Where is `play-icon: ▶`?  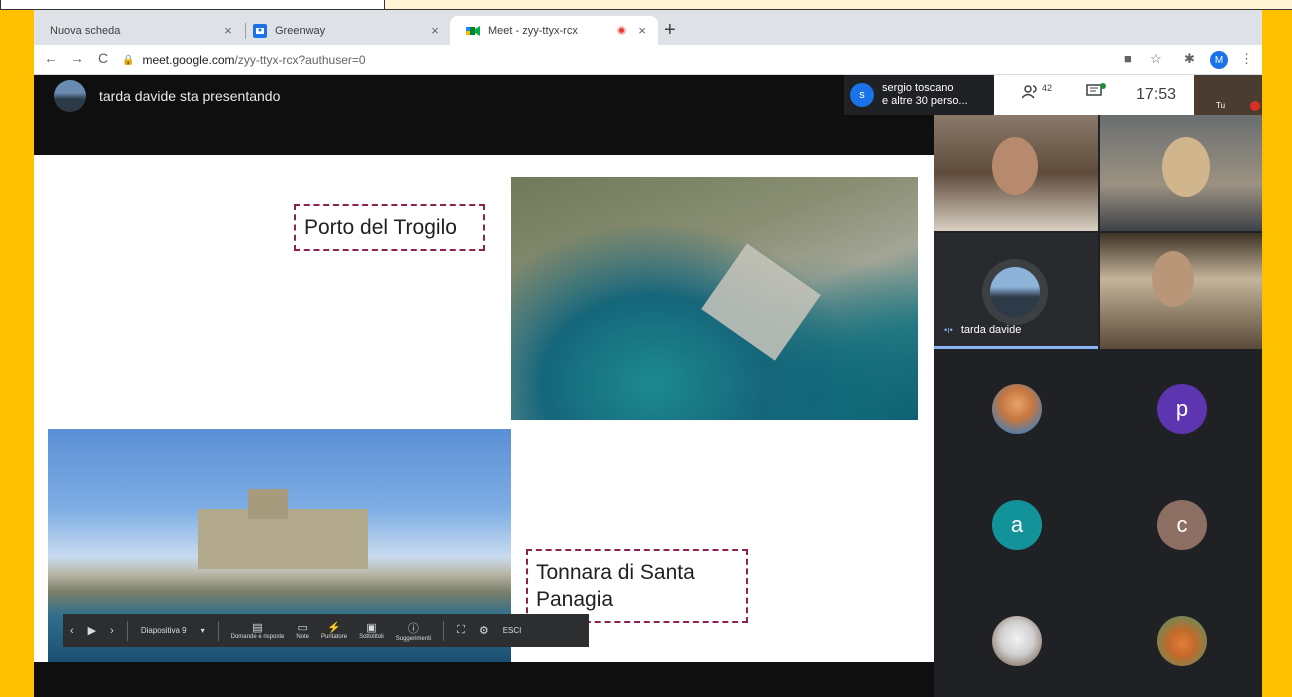
play-icon: ▶ is located at coordinates (92, 630).